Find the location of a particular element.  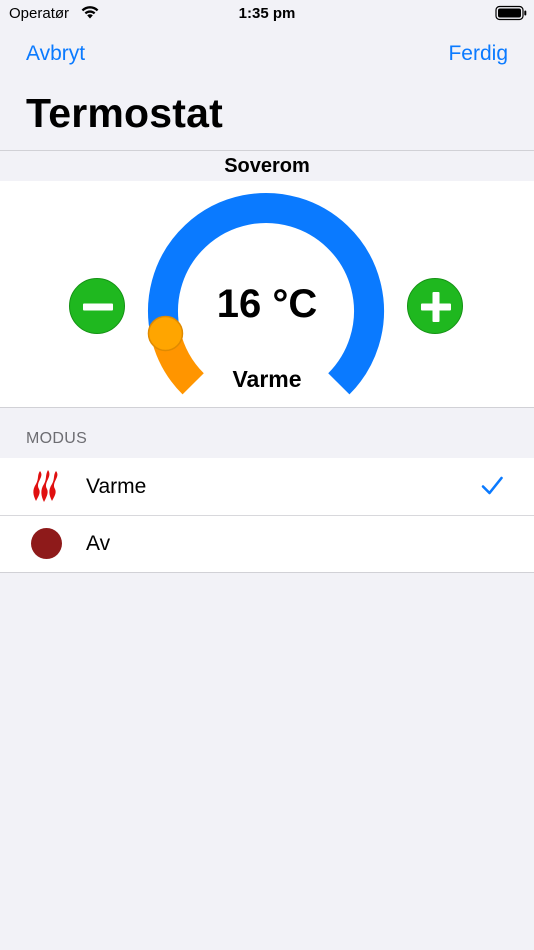

status-clock: 1:35 pm is located at coordinates (267, 13).